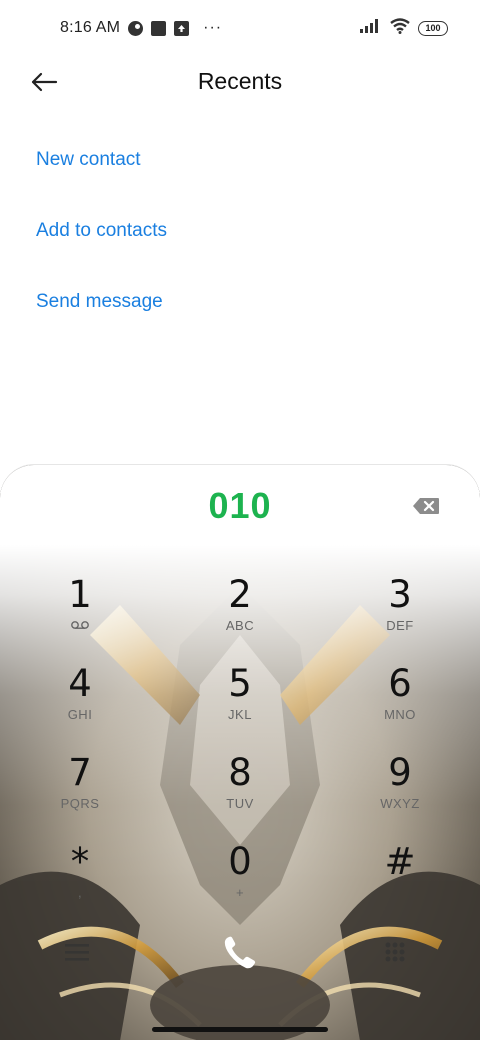 This screenshot has width=480, height=1040. Describe the element at coordinates (400, 28) in the screenshot. I see `wifi-icon` at that location.